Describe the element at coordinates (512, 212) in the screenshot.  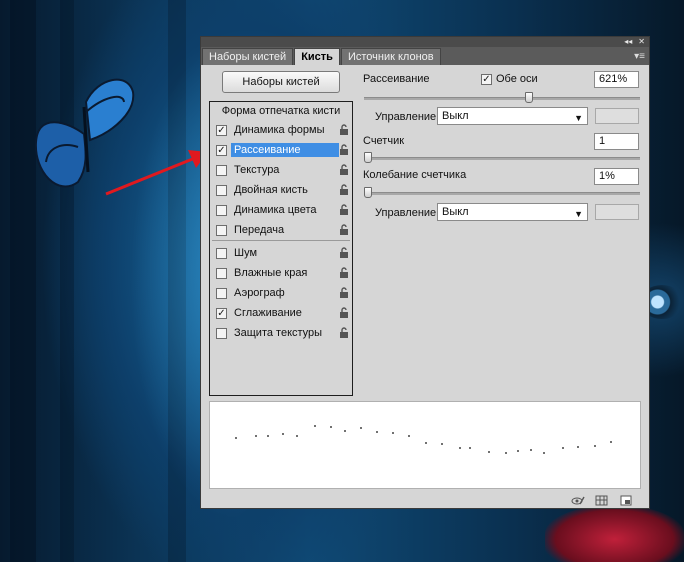
I see `control-dropdown-2: Выкл ▼` at that location.